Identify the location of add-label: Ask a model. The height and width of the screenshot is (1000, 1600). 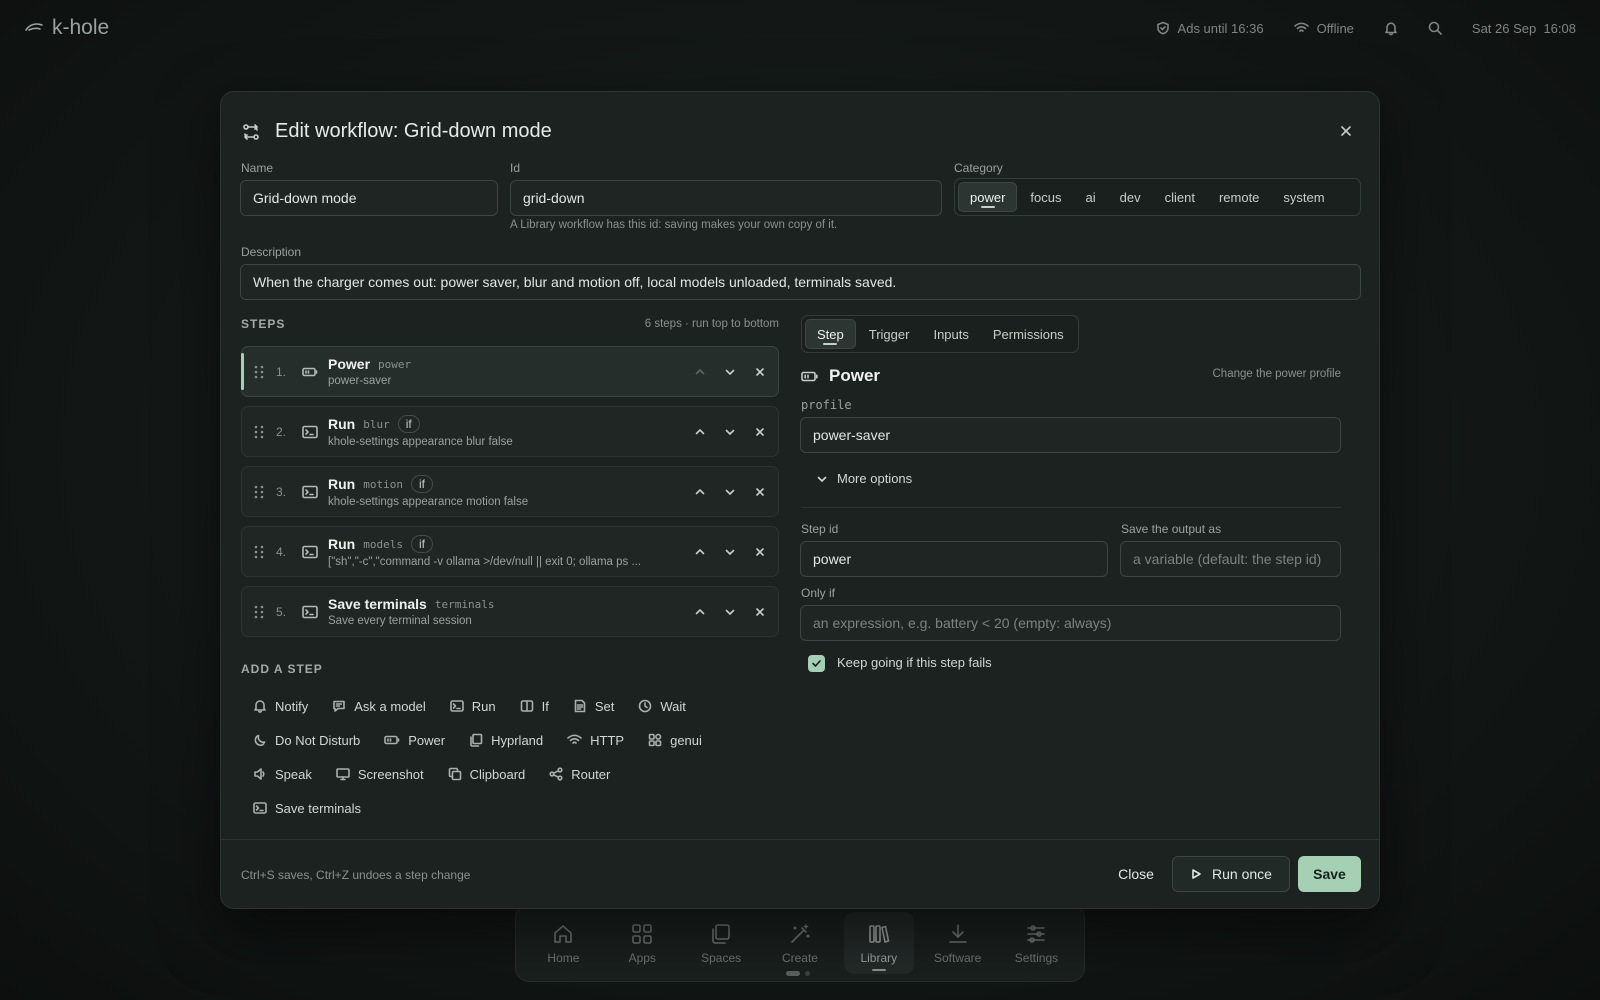
(390, 706).